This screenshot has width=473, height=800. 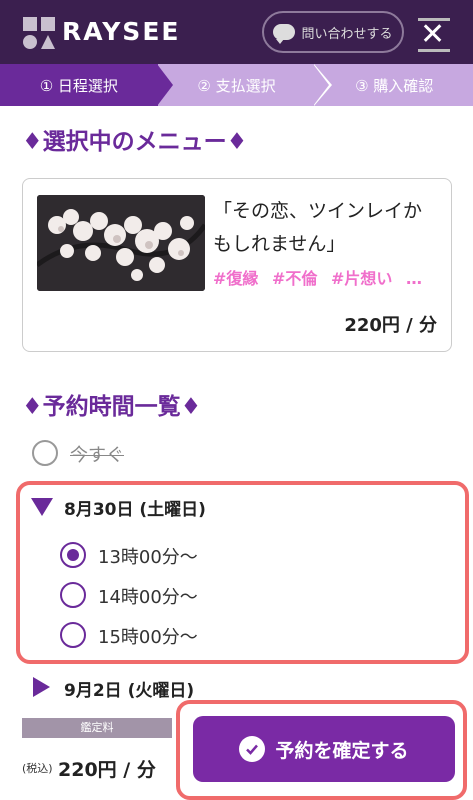 What do you see at coordinates (45, 453) in the screenshot?
I see `now-radio` at bounding box center [45, 453].